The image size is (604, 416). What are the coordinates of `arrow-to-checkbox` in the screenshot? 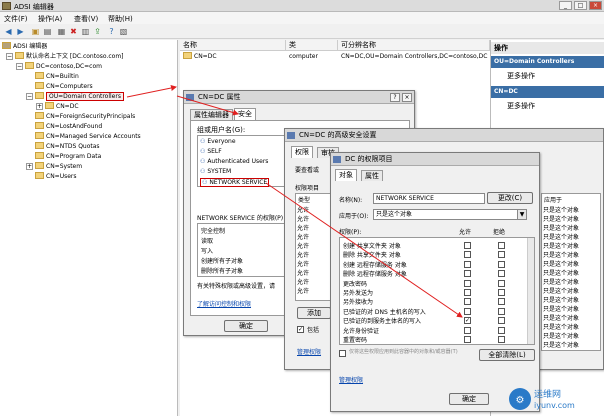 It's located at (364, 250).